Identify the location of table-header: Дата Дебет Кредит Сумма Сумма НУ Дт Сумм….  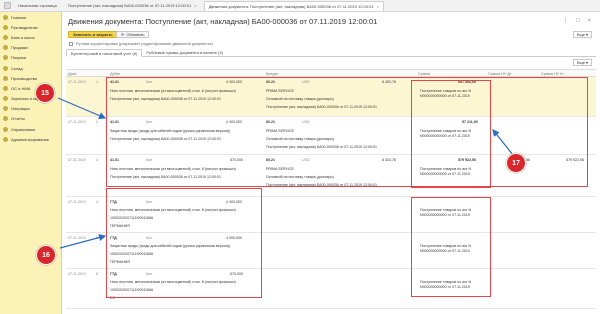
(331, 73).